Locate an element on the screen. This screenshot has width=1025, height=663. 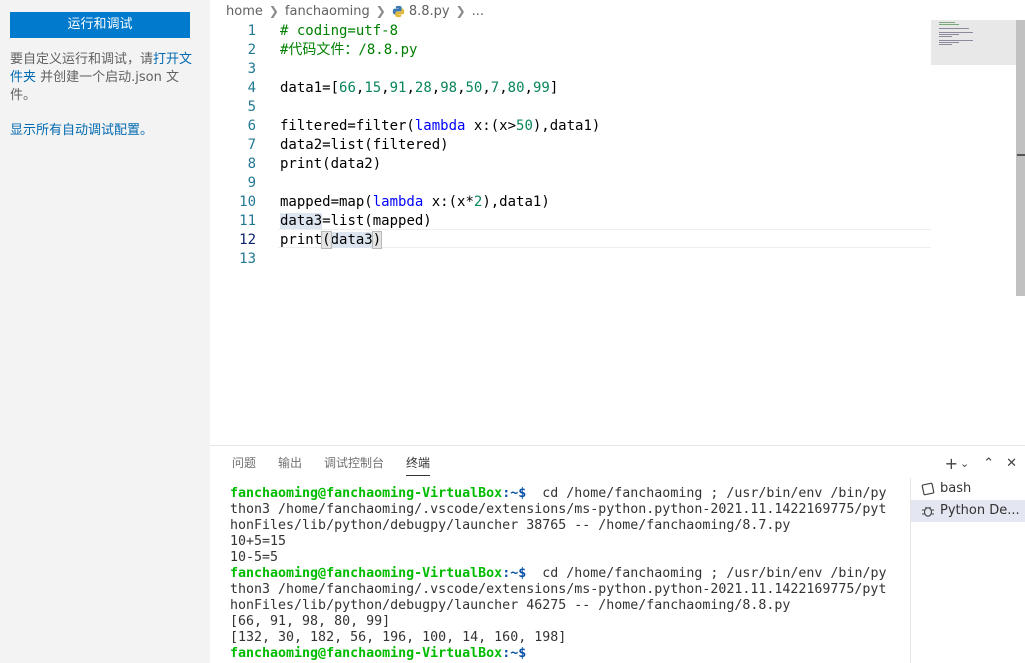
code-token: print is located at coordinates (301, 240).